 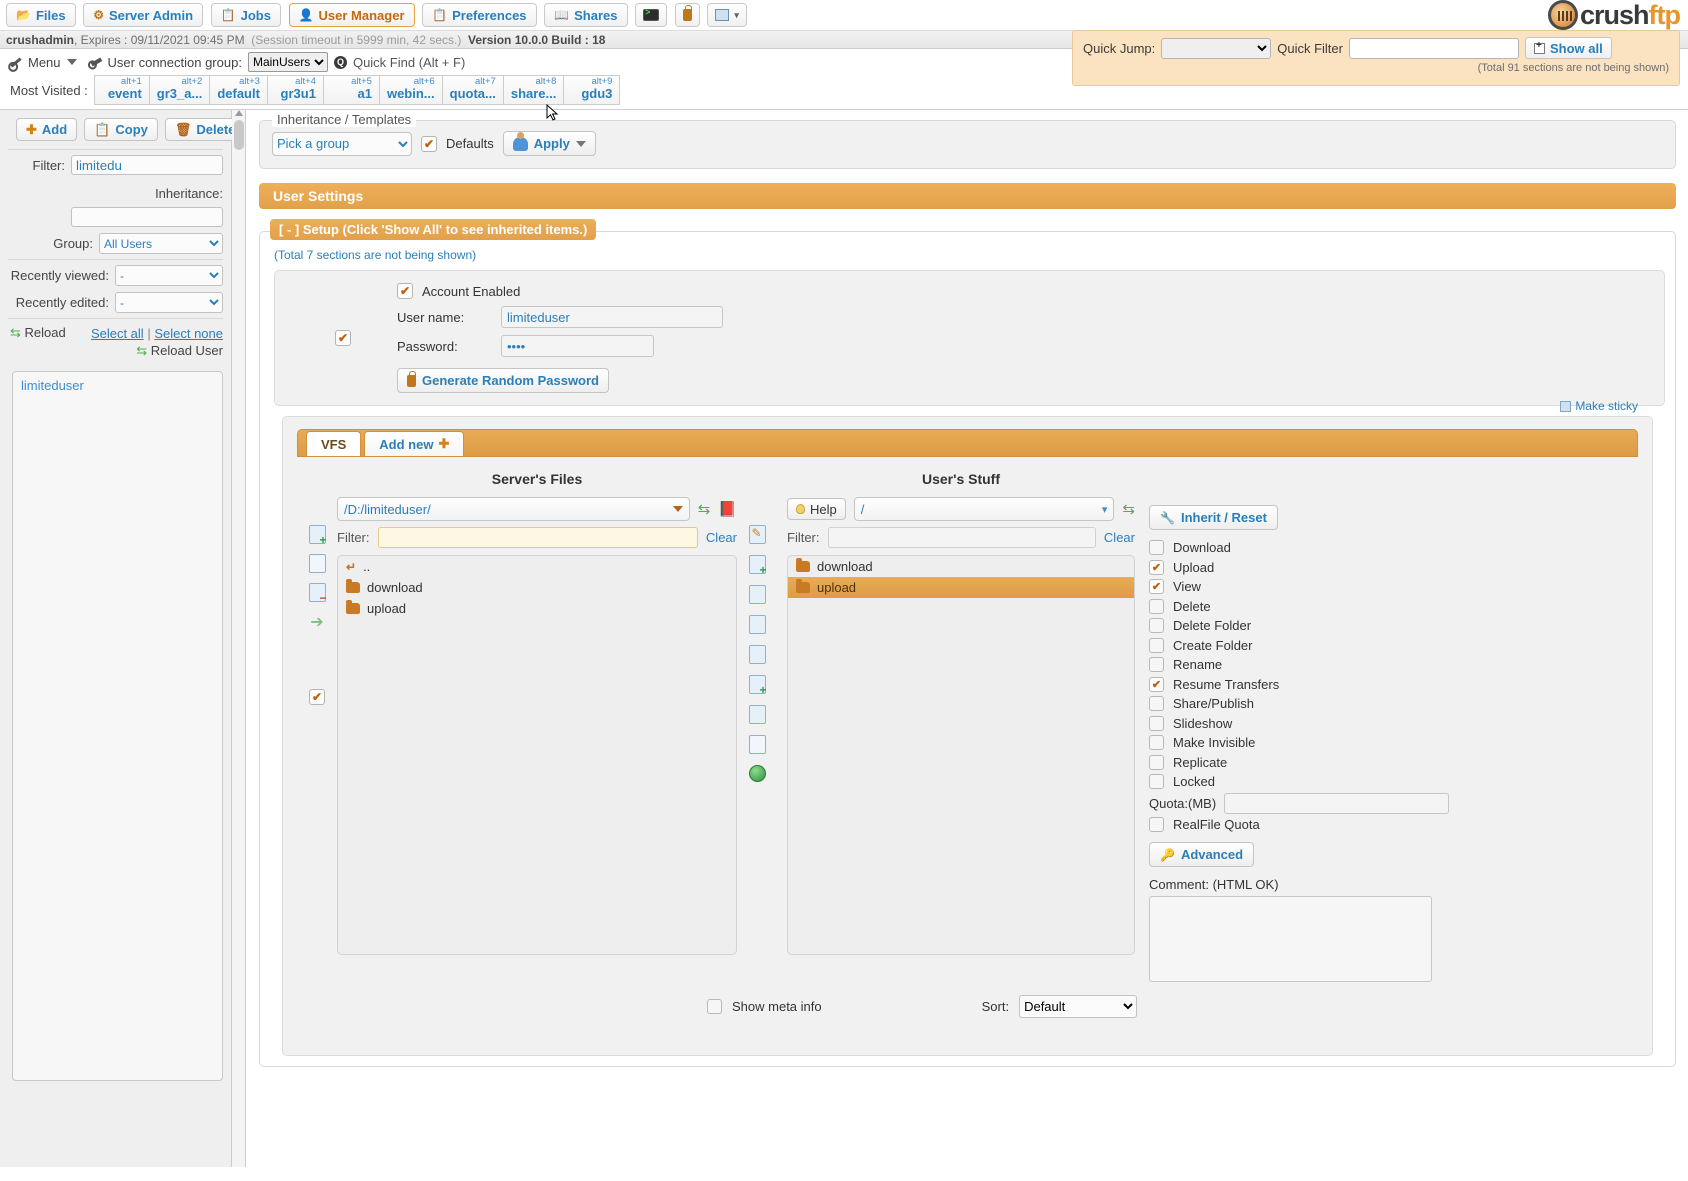 What do you see at coordinates (651, 15) in the screenshot?
I see `terminal-button` at bounding box center [651, 15].